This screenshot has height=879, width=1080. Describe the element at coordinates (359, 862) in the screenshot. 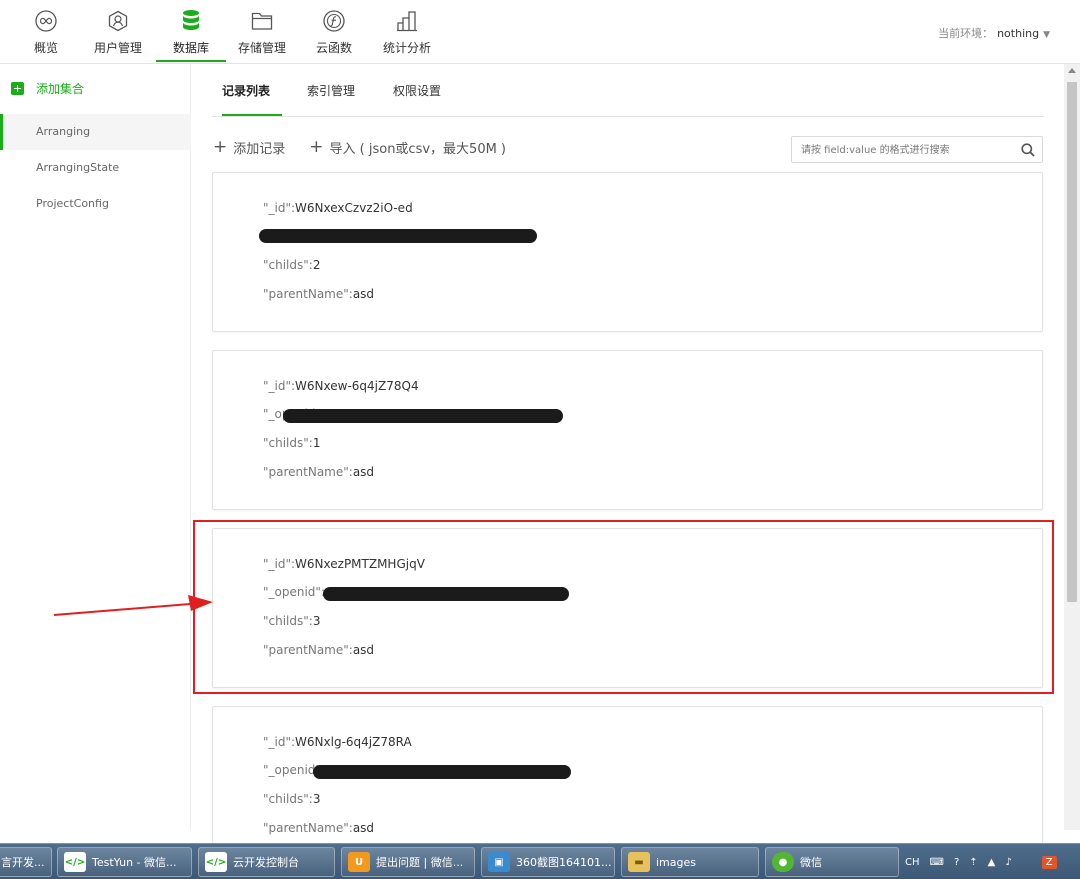

I see `uc-browser-icon: U` at that location.